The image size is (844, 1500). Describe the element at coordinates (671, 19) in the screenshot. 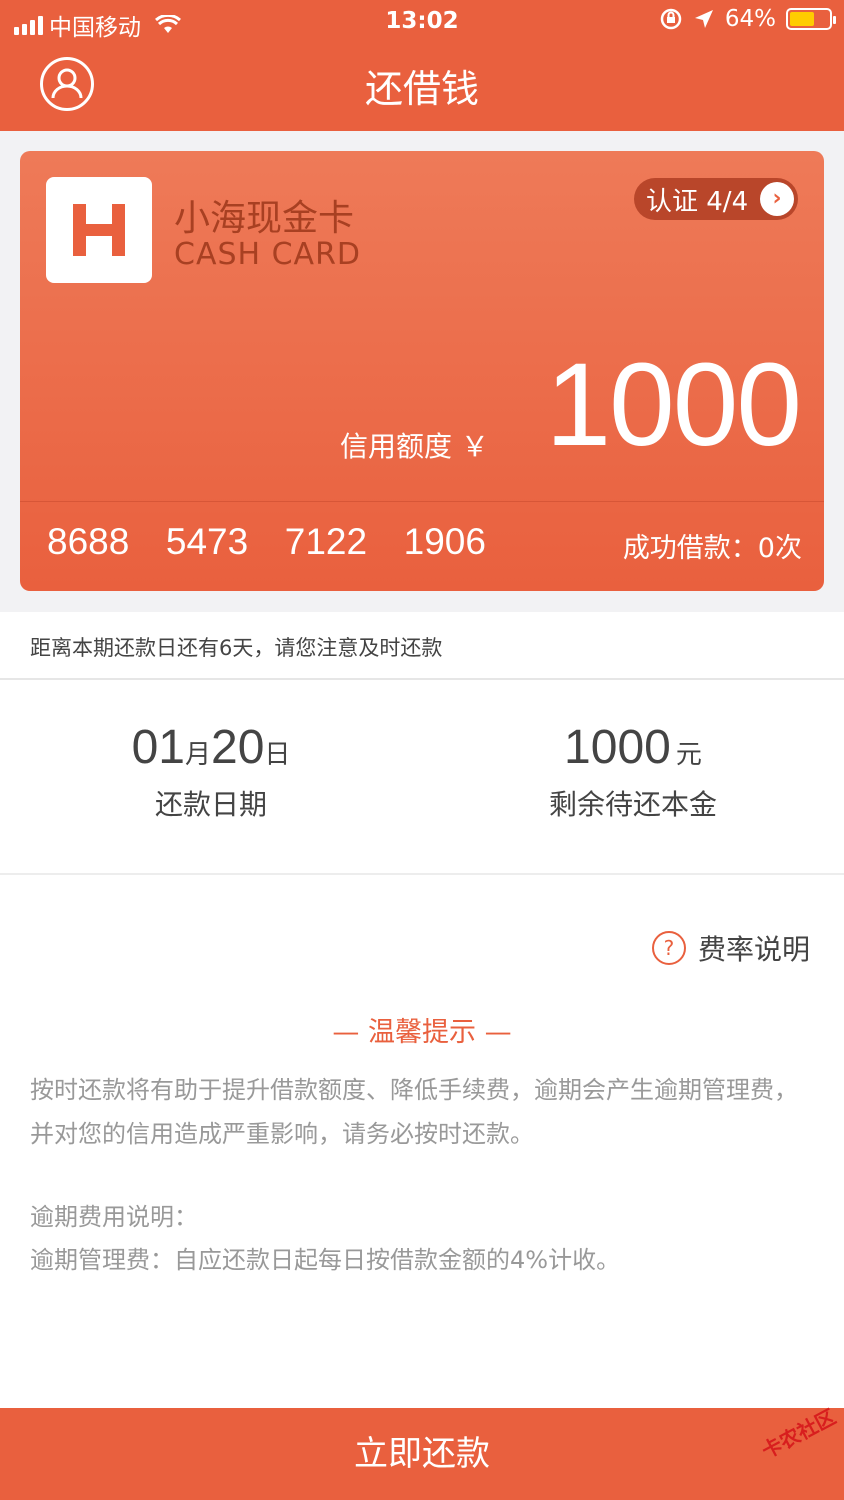

I see `rotation-lock-icon` at that location.